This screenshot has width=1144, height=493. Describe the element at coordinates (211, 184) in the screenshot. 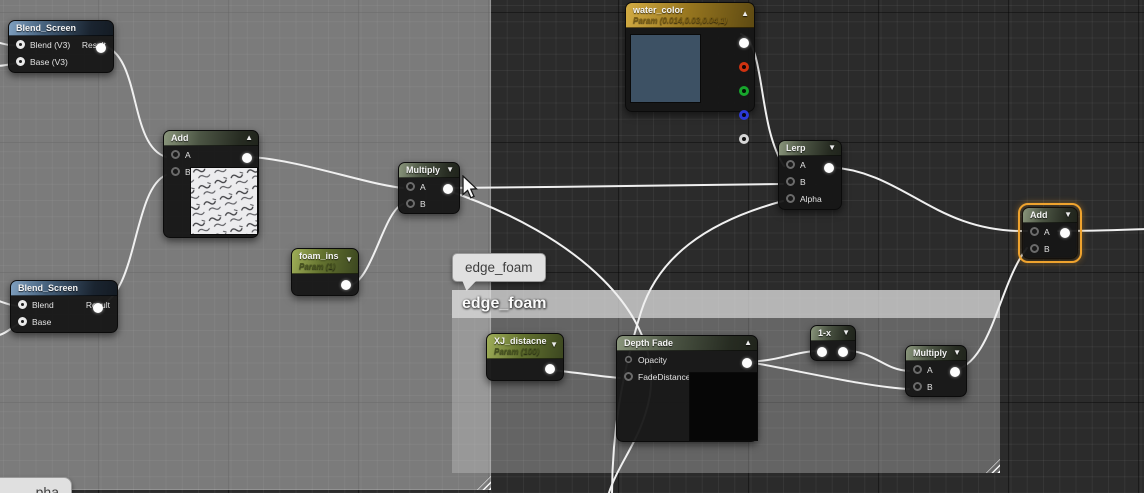

I see `node-add-main: Add ▲ A B` at that location.